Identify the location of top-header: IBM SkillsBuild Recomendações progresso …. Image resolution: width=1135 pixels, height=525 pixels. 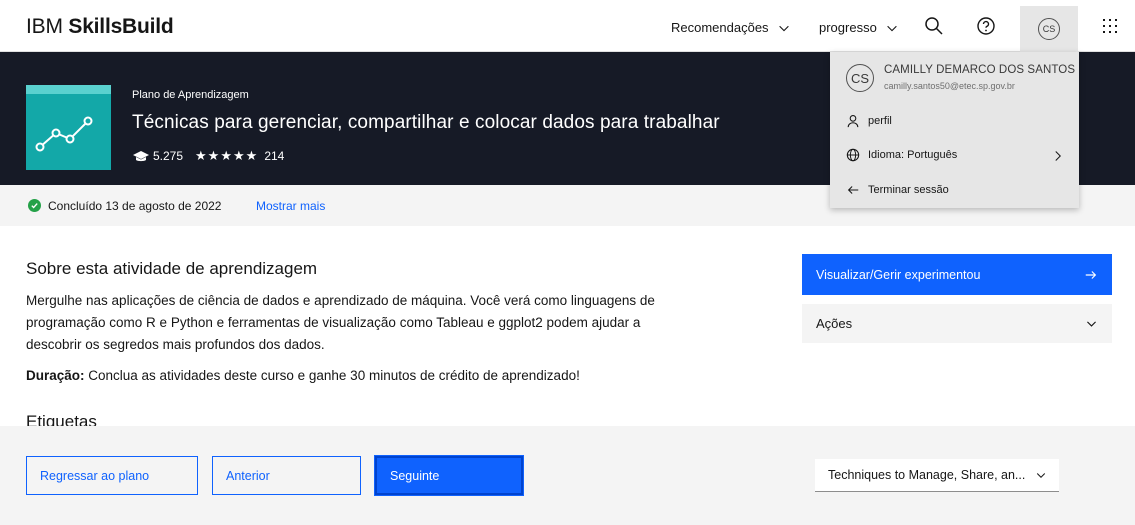
(567, 26).